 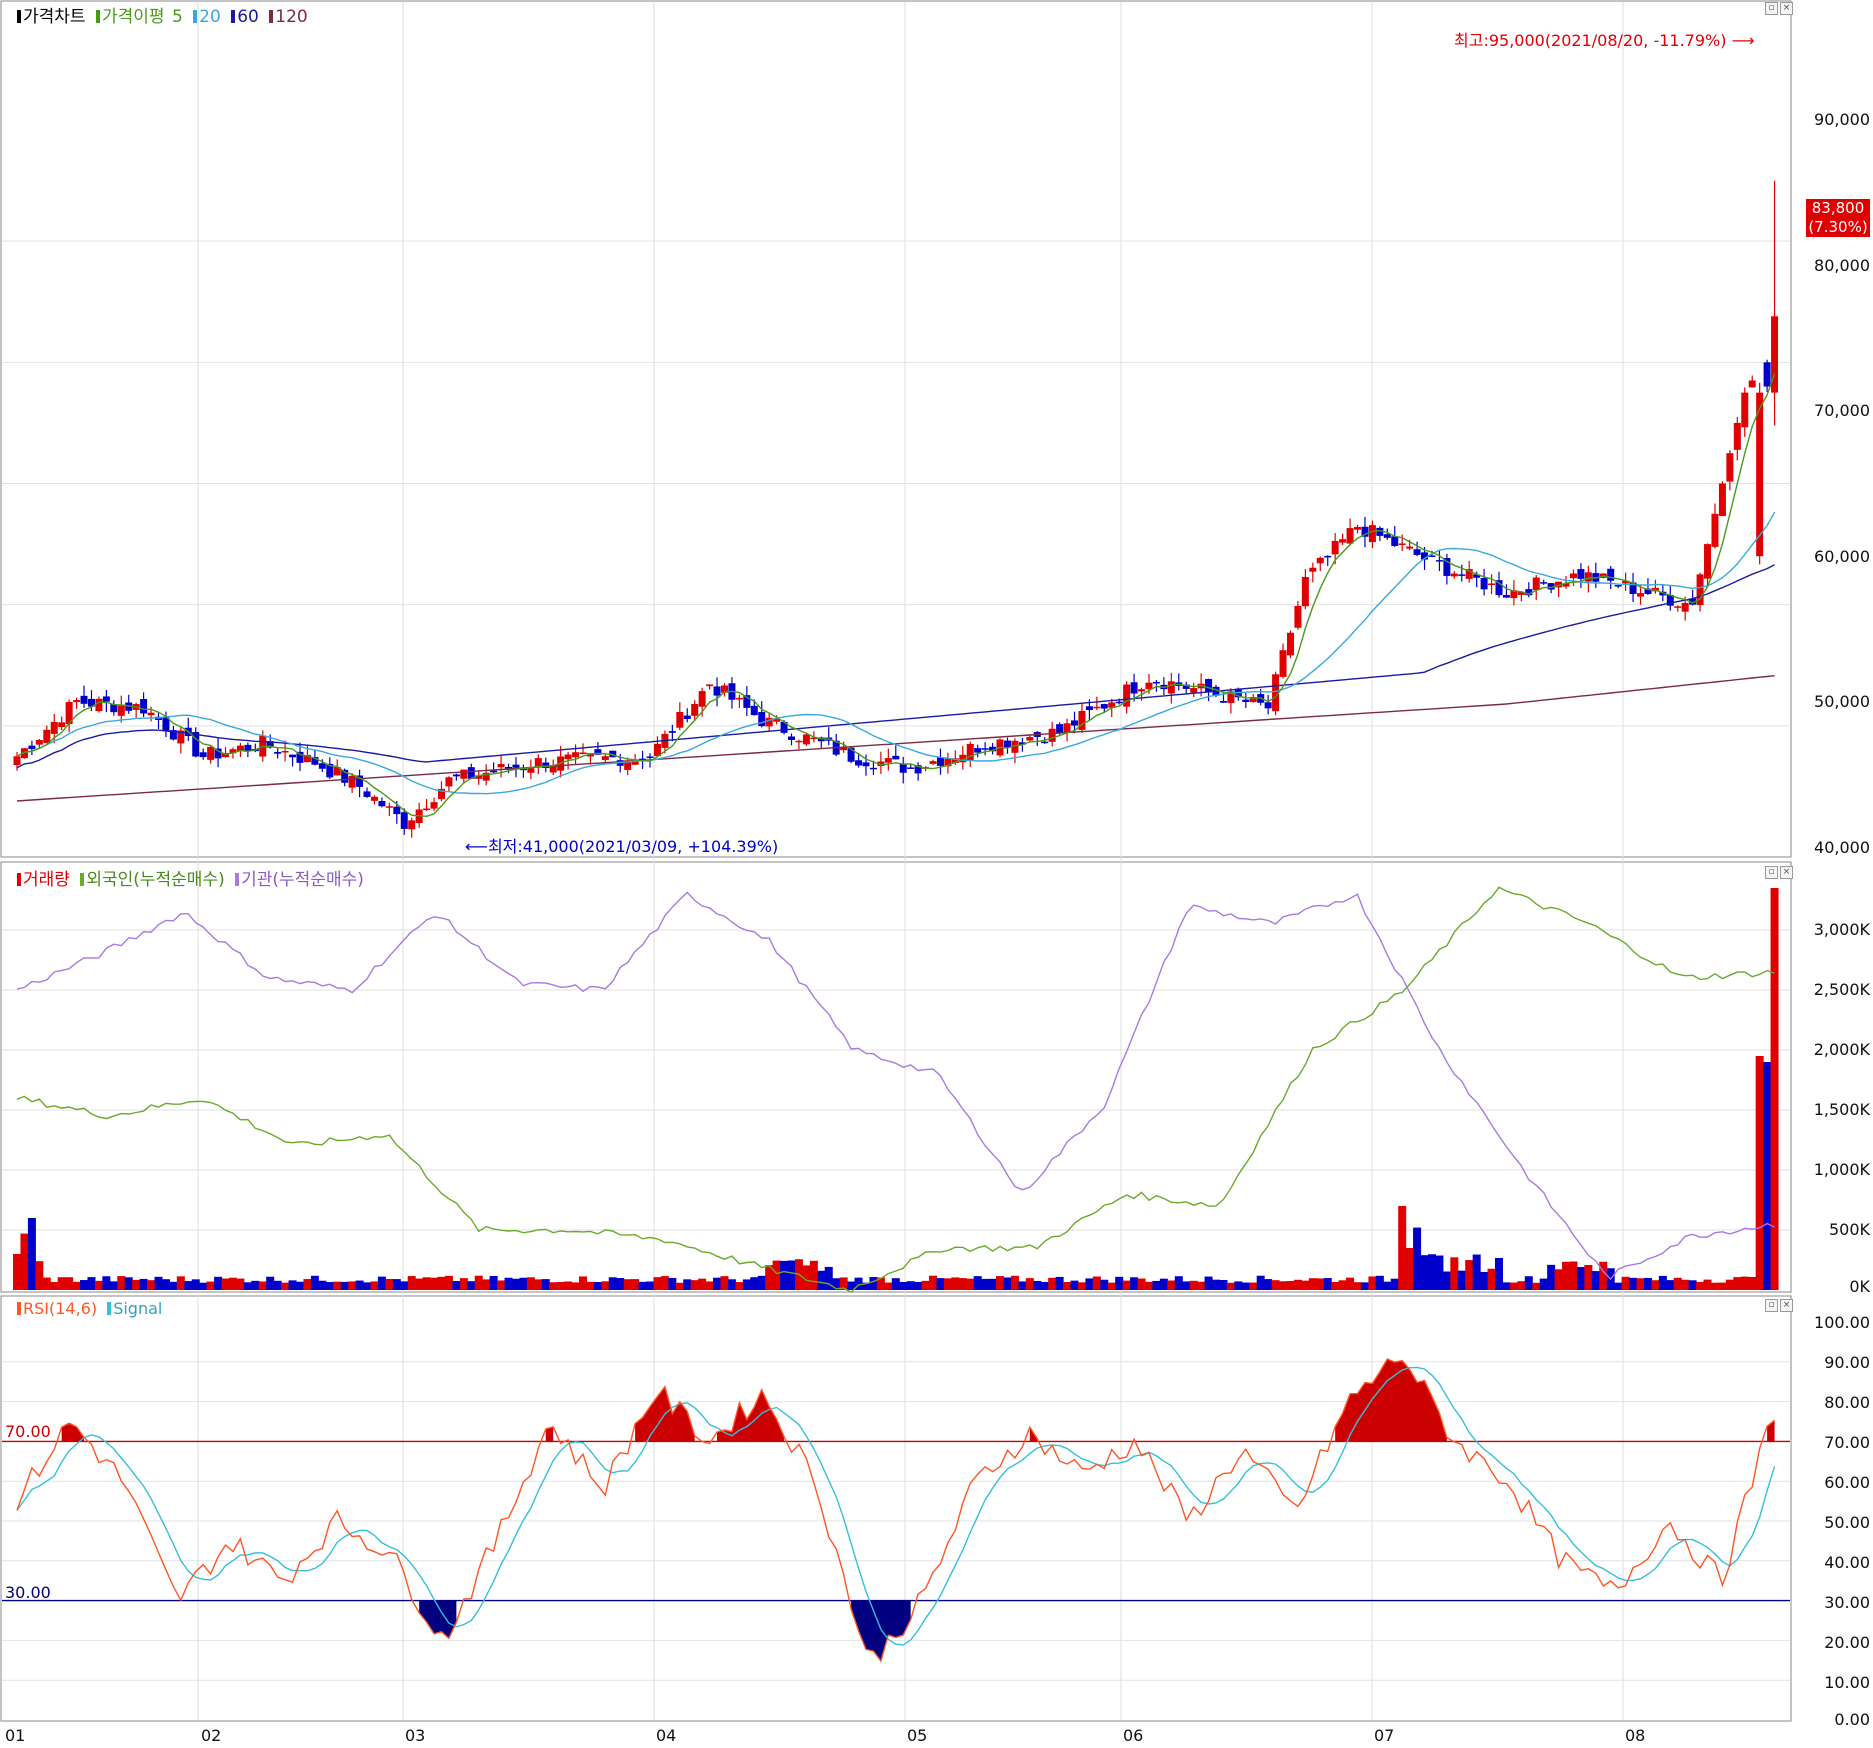 What do you see at coordinates (138, 1308) in the screenshot?
I see `signal-legend-label: Signal` at bounding box center [138, 1308].